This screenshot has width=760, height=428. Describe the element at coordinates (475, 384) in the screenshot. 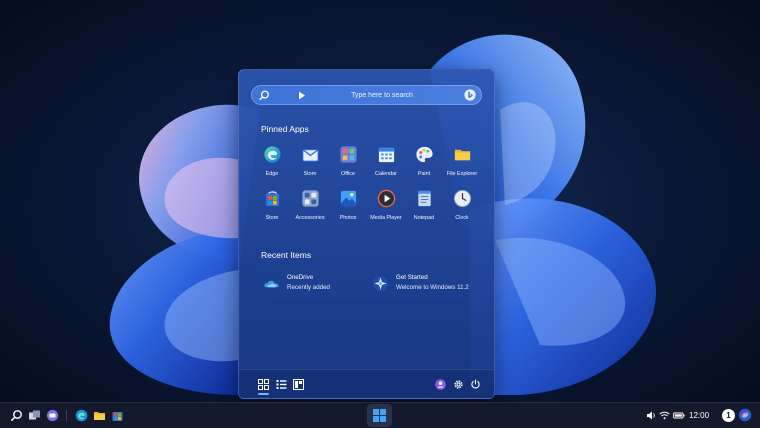

I see `power-icon` at that location.